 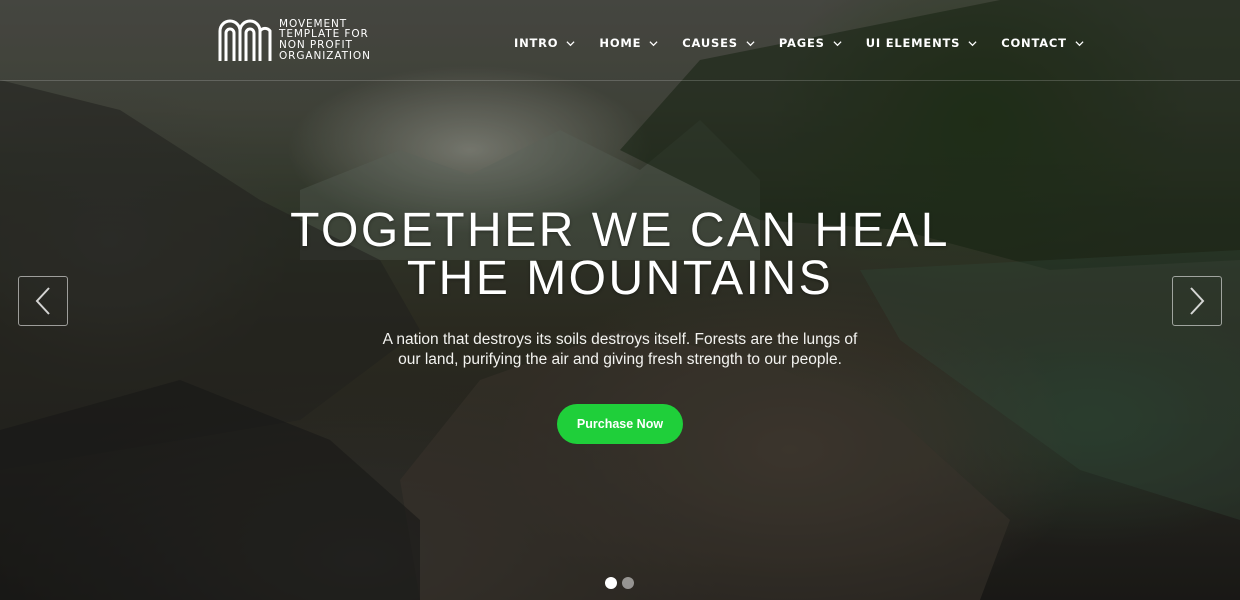 I want to click on slider-pagination, so click(x=622, y=583).